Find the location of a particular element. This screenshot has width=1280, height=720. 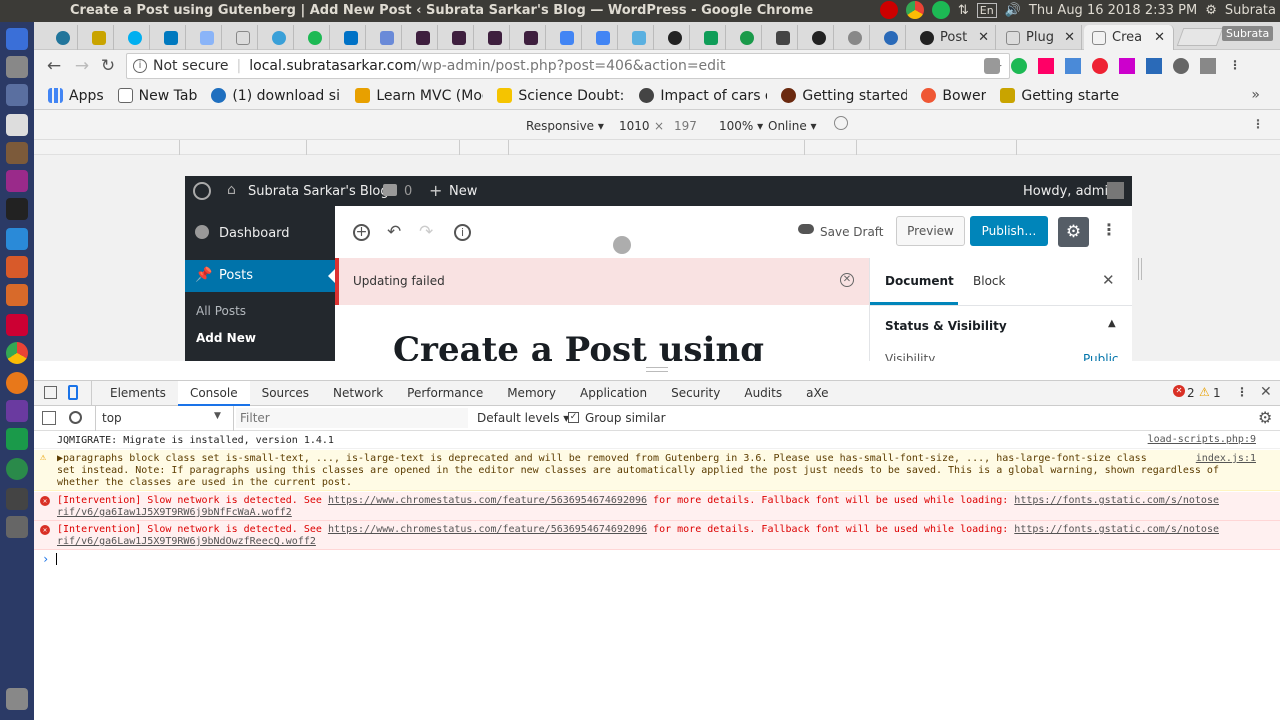

info-icon: i is located at coordinates (140, 66).